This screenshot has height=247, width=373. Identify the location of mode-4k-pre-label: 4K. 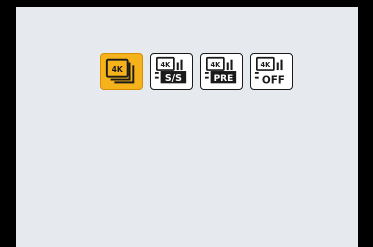
(215, 65).